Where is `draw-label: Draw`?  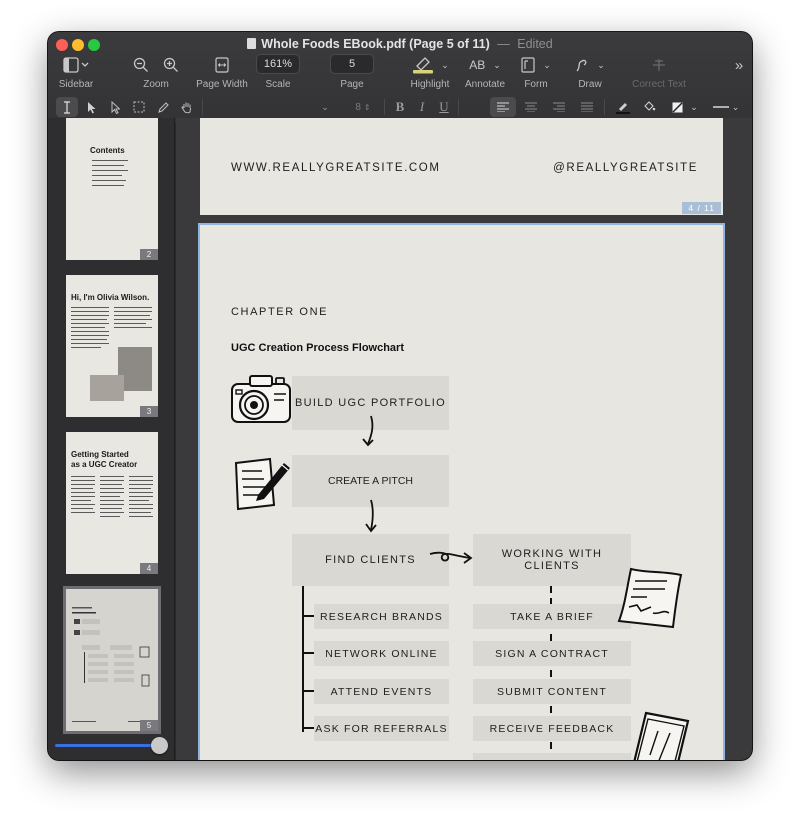
draw-label: Draw is located at coordinates (590, 84).